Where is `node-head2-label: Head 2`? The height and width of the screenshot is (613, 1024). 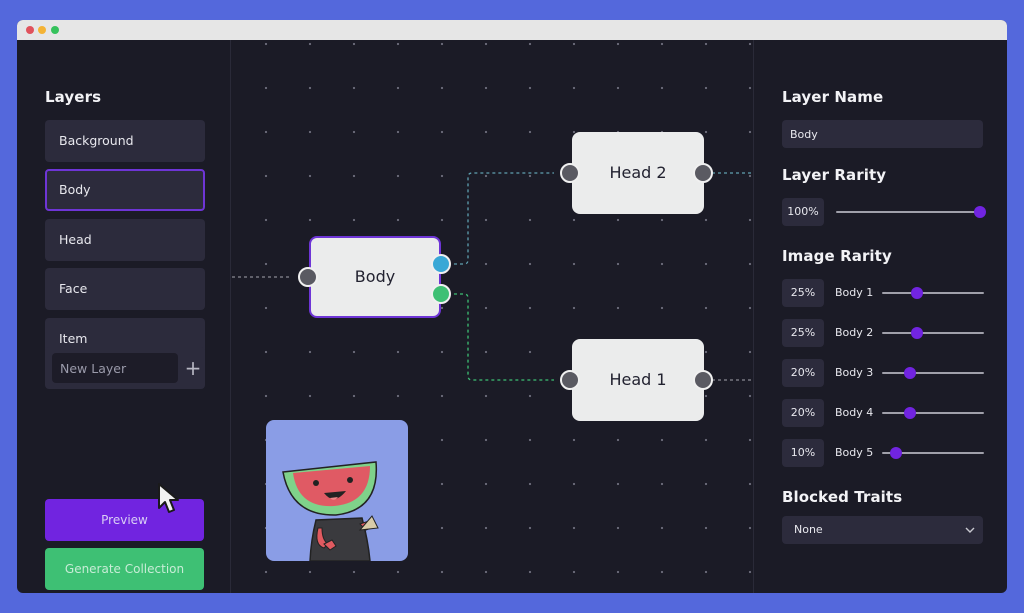
node-head2-label: Head 2 is located at coordinates (638, 172).